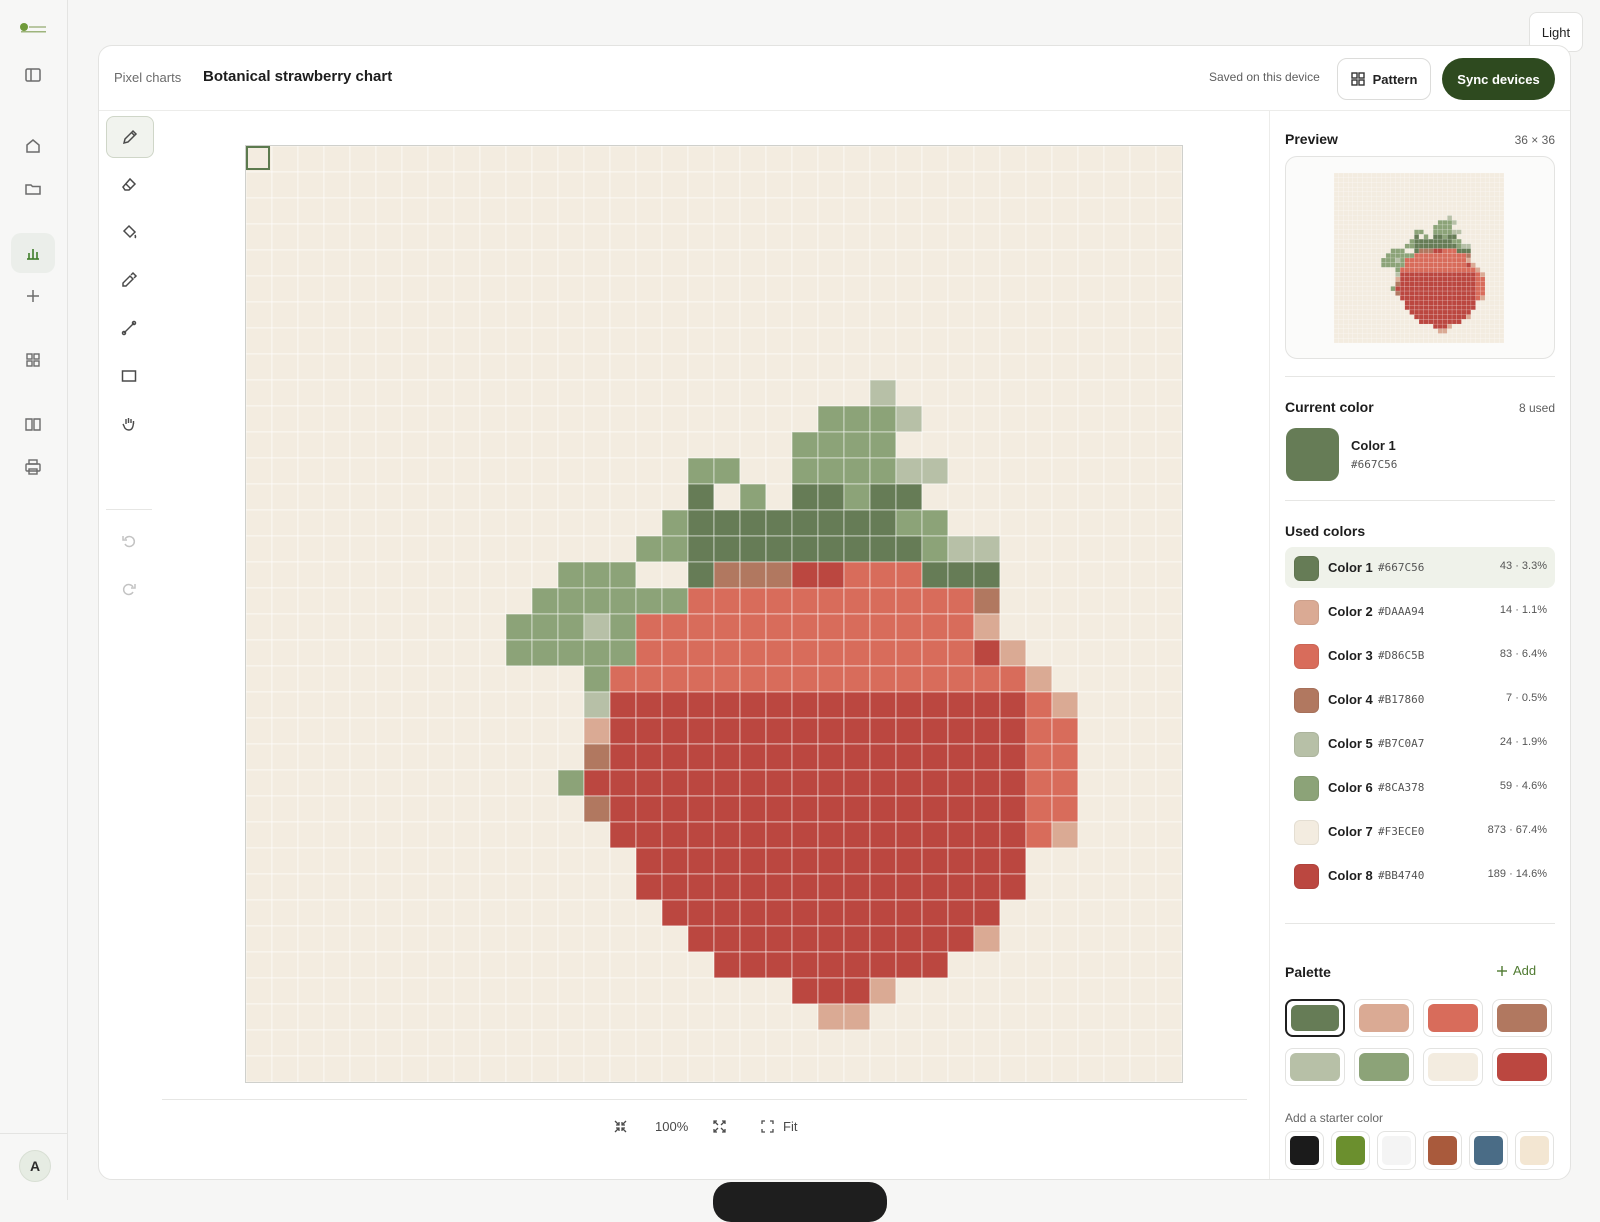 The height and width of the screenshot is (1222, 1600). Describe the element at coordinates (1384, 1018) in the screenshot. I see `palette-swatch` at that location.